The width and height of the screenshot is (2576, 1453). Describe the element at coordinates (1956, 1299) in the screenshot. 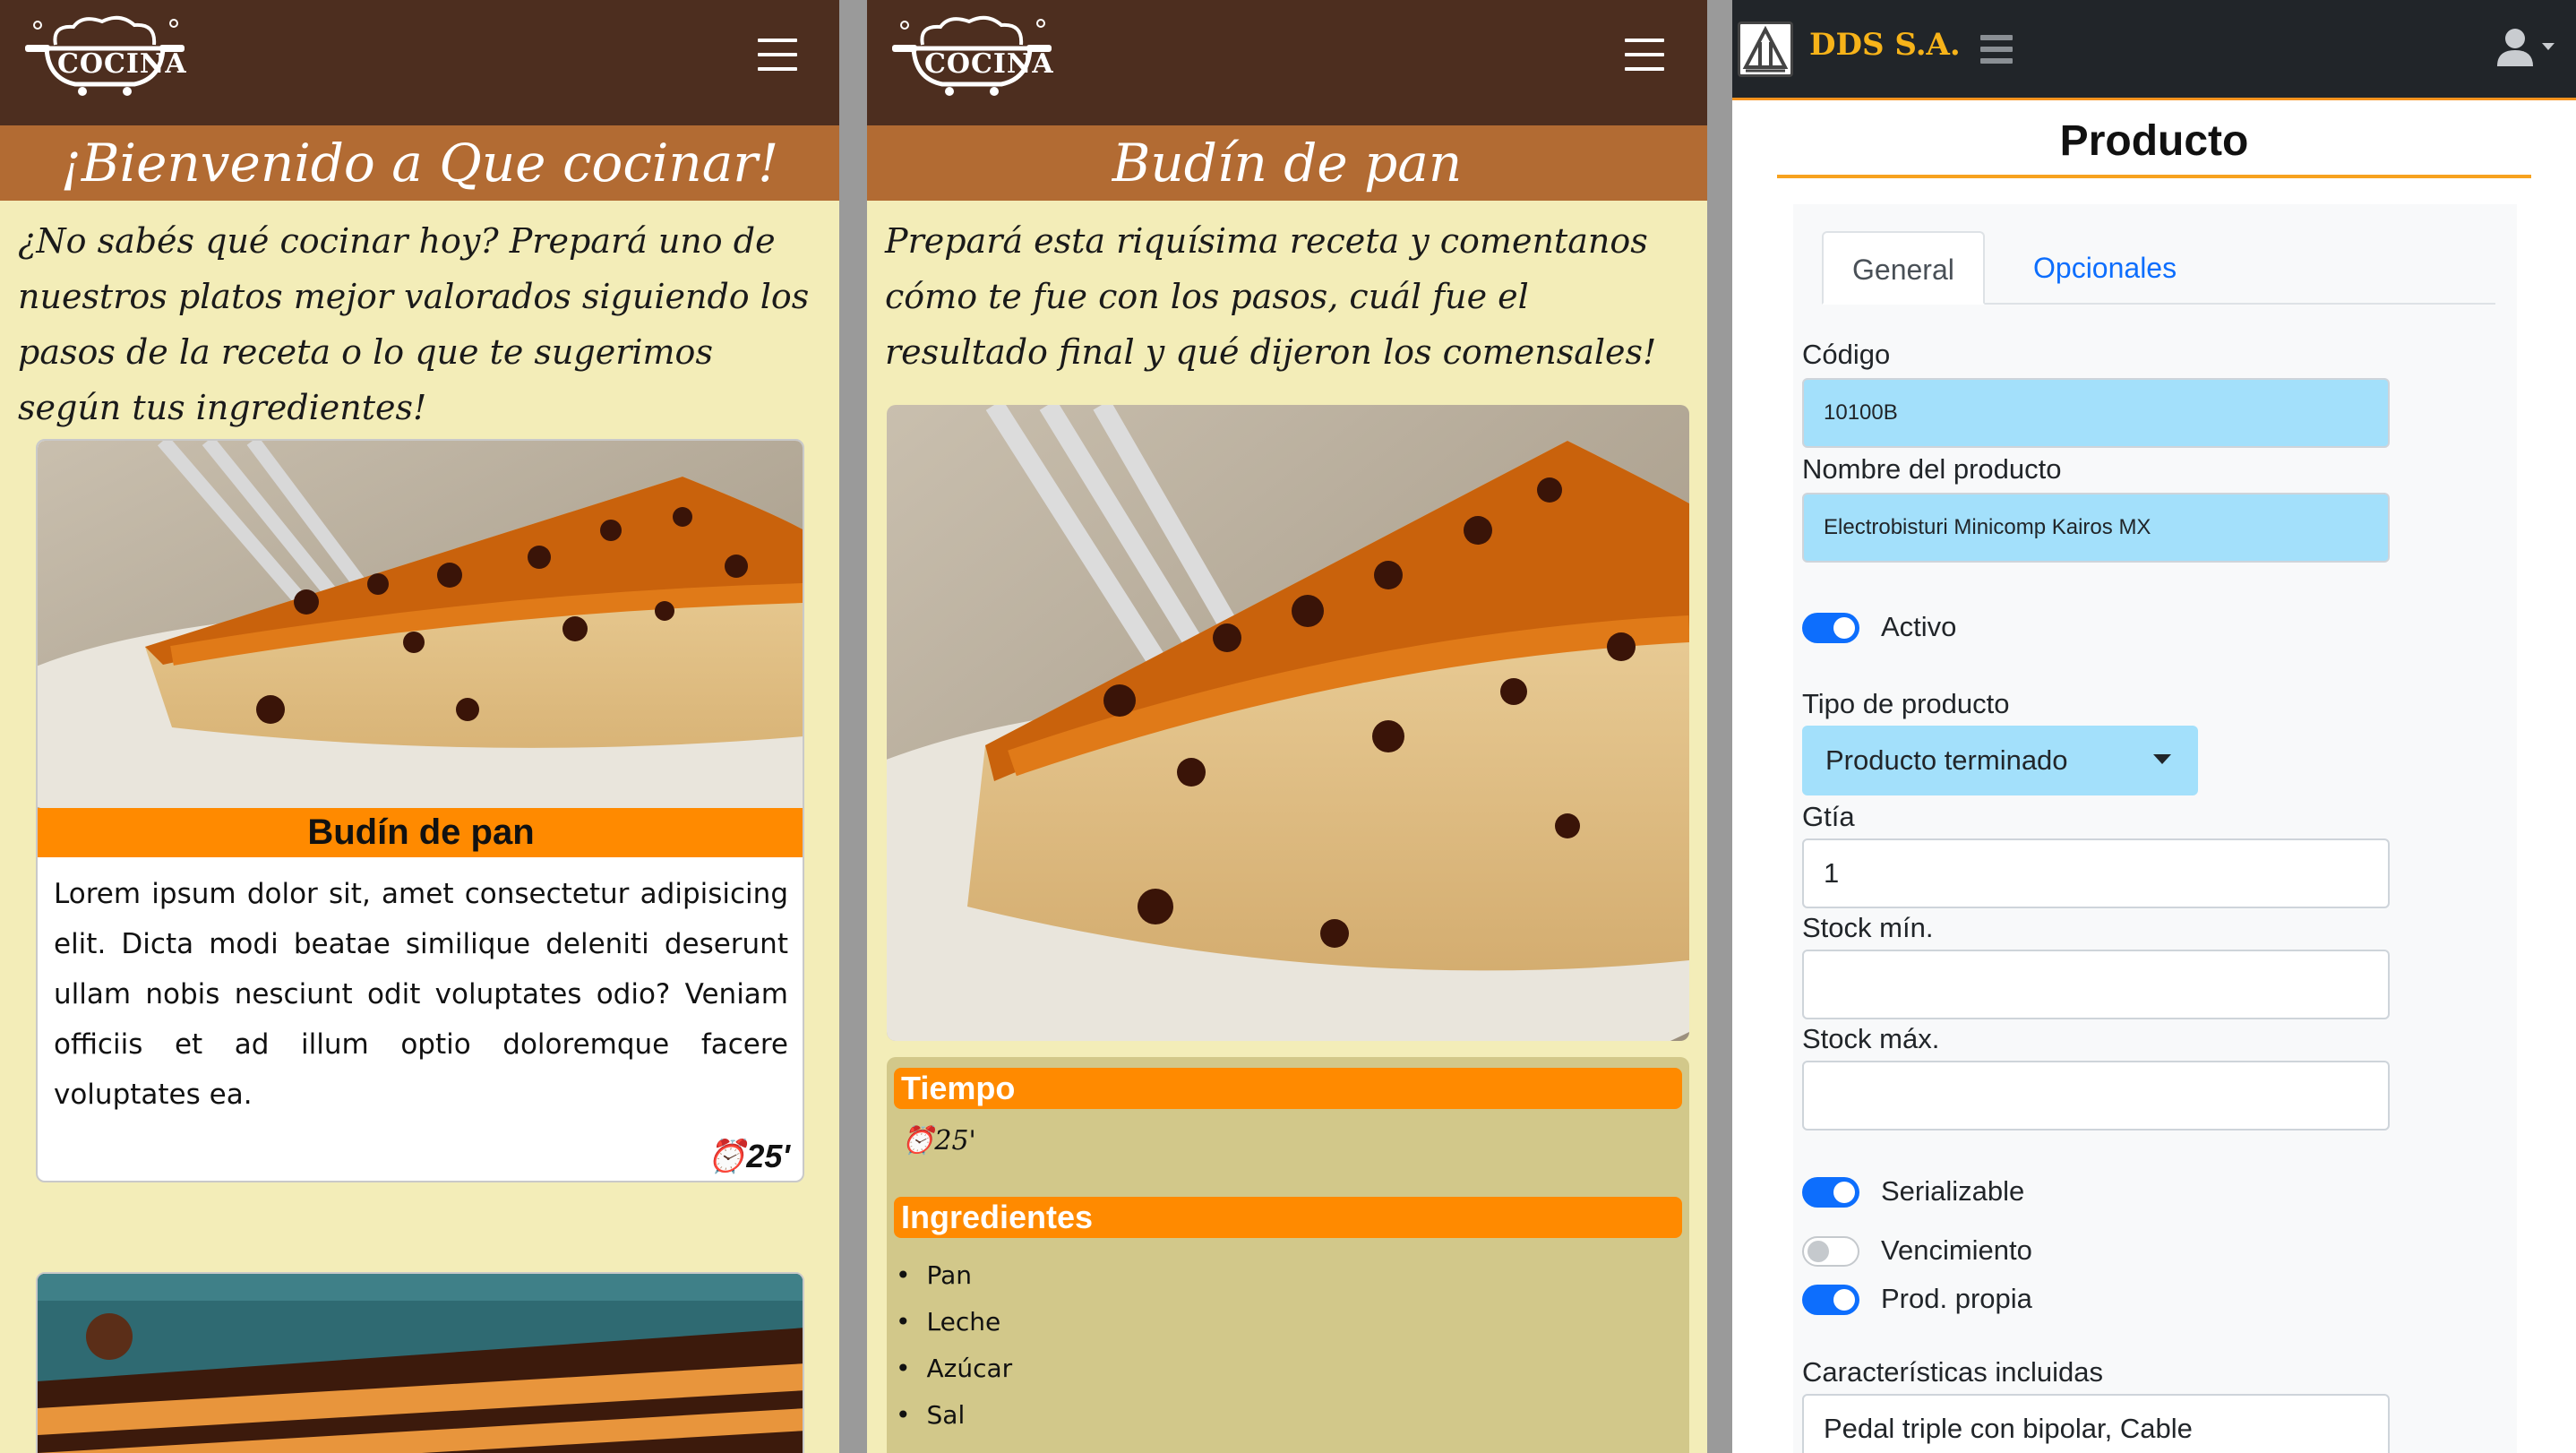

I see `prod-propia-label: Prod. propia` at that location.